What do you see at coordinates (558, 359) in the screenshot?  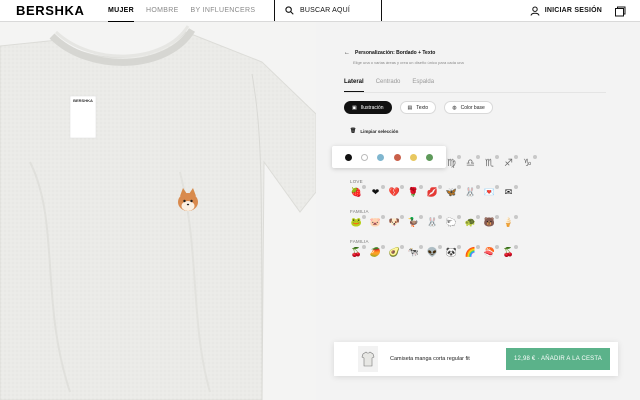 I see `add-to-cart-button: 12,98 € · AÑADIR A LA CESTA` at bounding box center [558, 359].